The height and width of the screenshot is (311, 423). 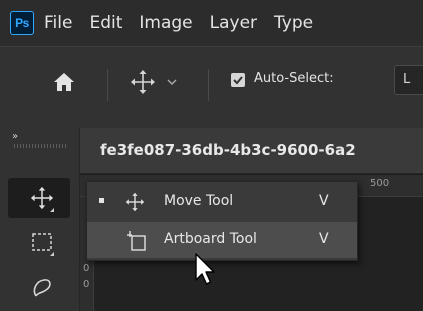 I want to click on menu-layer: Layer, so click(x=233, y=23).